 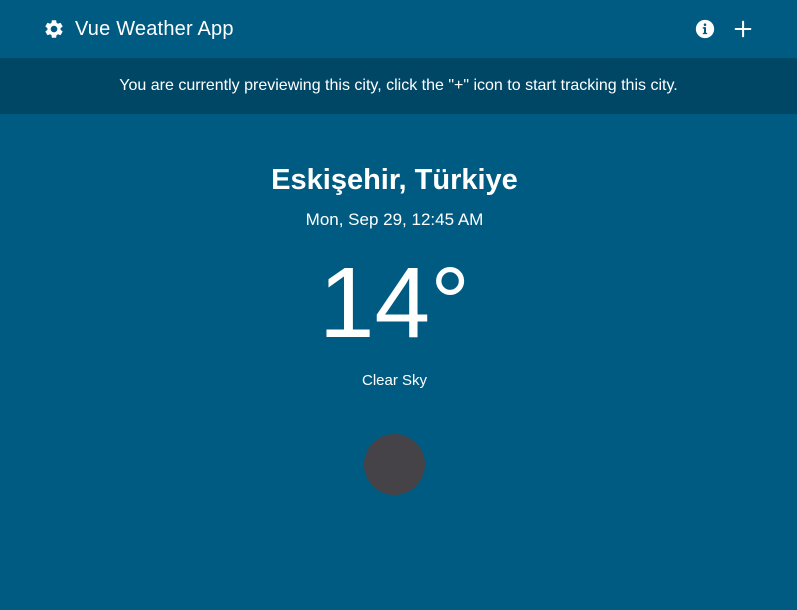 What do you see at coordinates (54, 29) in the screenshot?
I see `gear-icon` at bounding box center [54, 29].